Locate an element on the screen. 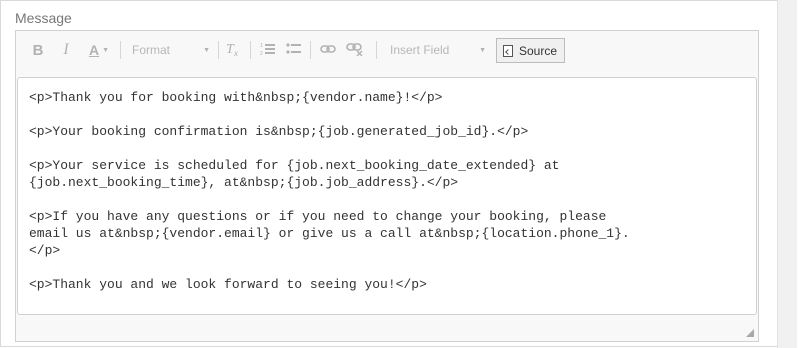 The height and width of the screenshot is (348, 798). bulleted-list-button is located at coordinates (294, 50).